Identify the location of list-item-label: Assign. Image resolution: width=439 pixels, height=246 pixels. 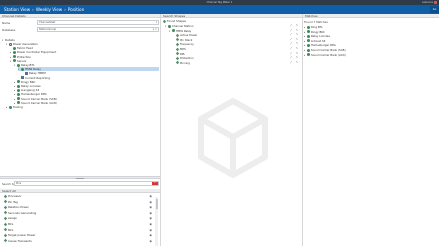
(13, 218).